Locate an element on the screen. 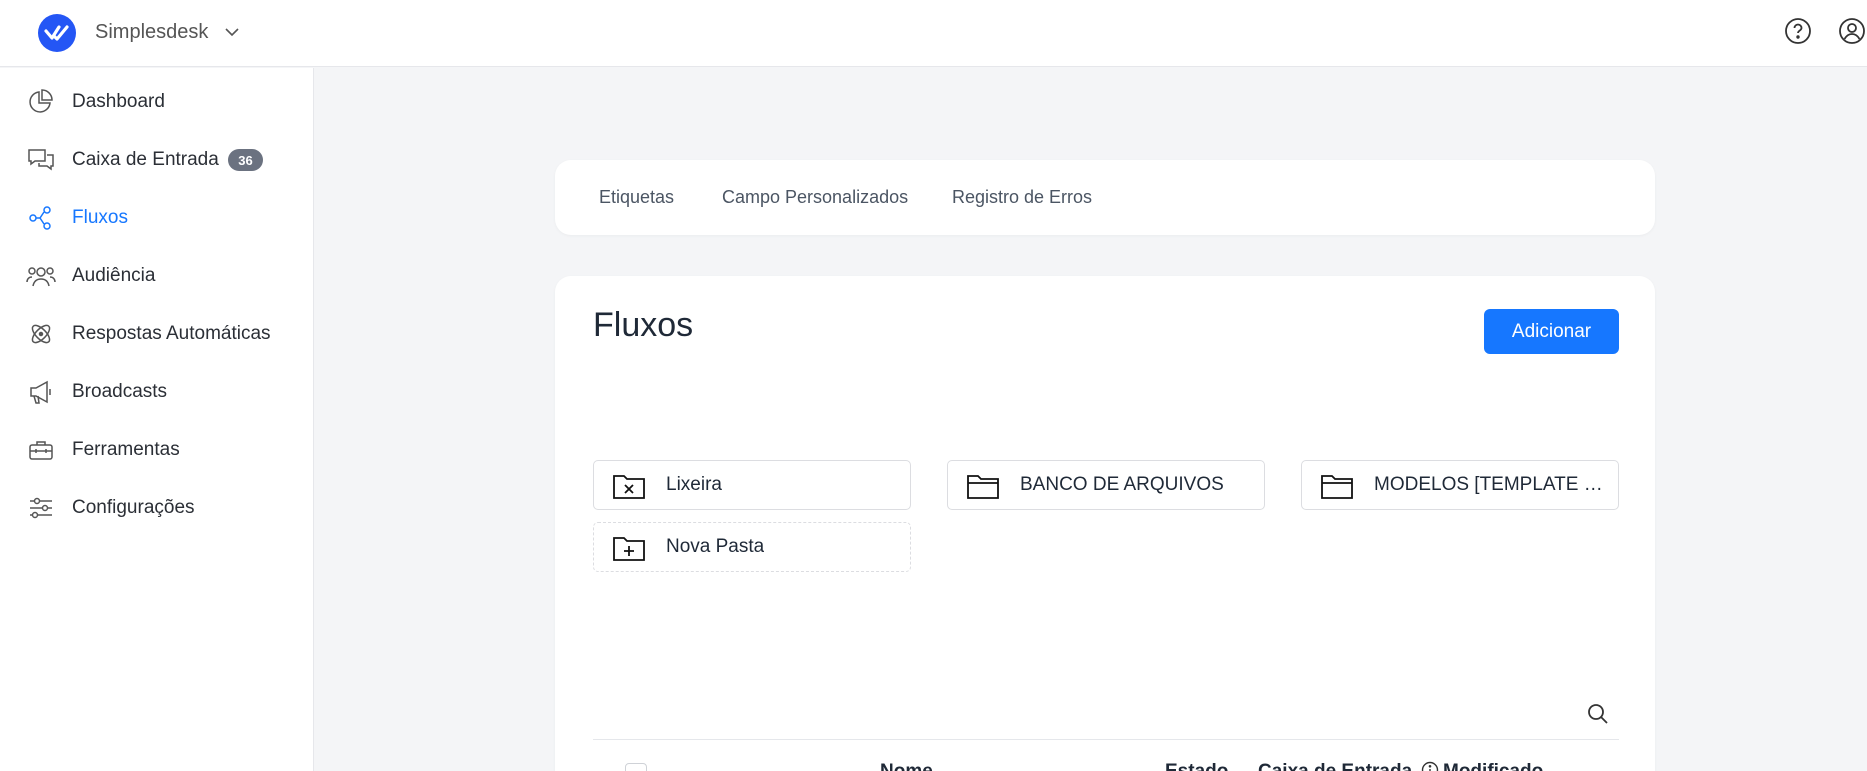 This screenshot has width=1867, height=771. column-header-modificado: Modificado is located at coordinates (1493, 766).